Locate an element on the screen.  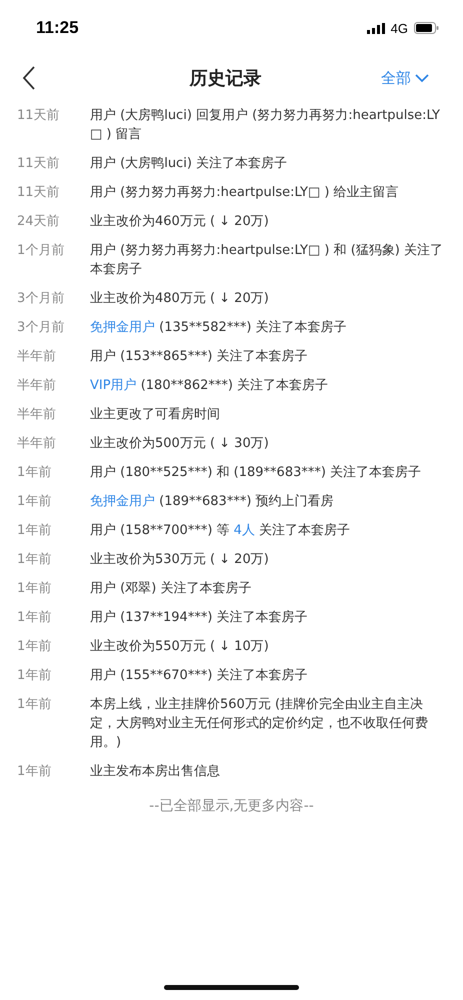
record-text: 免押金用户 (135**582***) 关注了本套房子 is located at coordinates (219, 328).